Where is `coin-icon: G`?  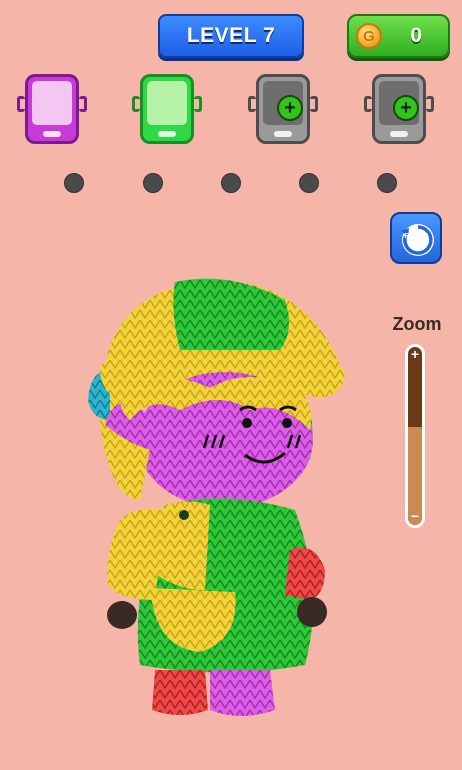
coin-icon: G is located at coordinates (369, 36).